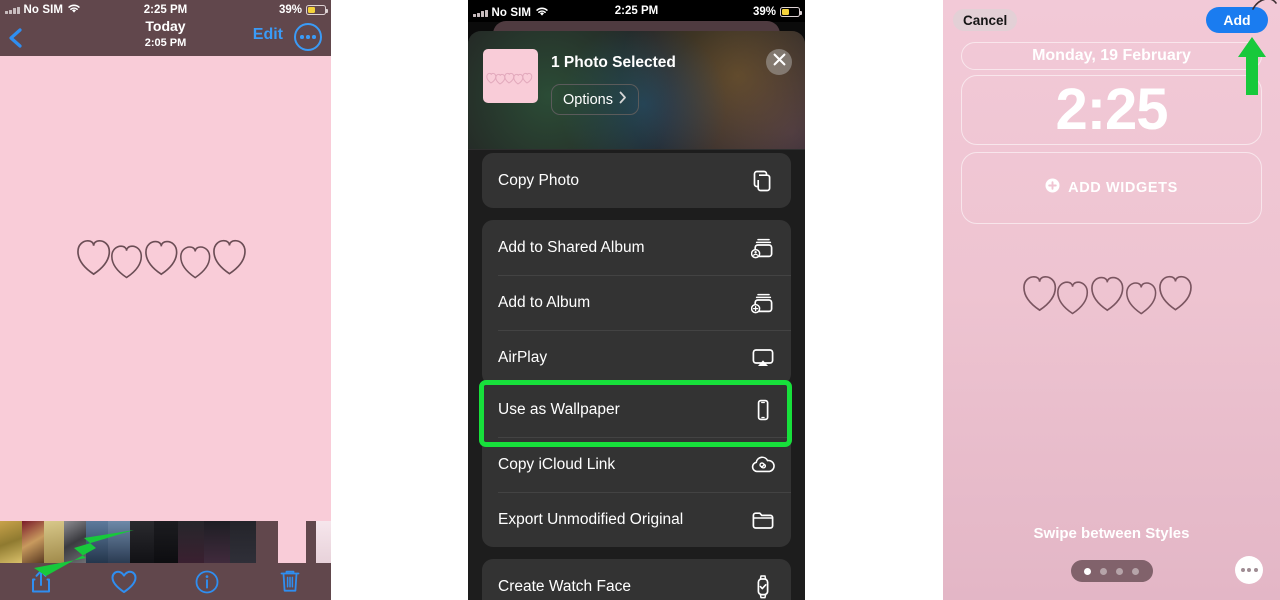  What do you see at coordinates (623, 99) in the screenshot?
I see `chevron-right-icon` at bounding box center [623, 99].